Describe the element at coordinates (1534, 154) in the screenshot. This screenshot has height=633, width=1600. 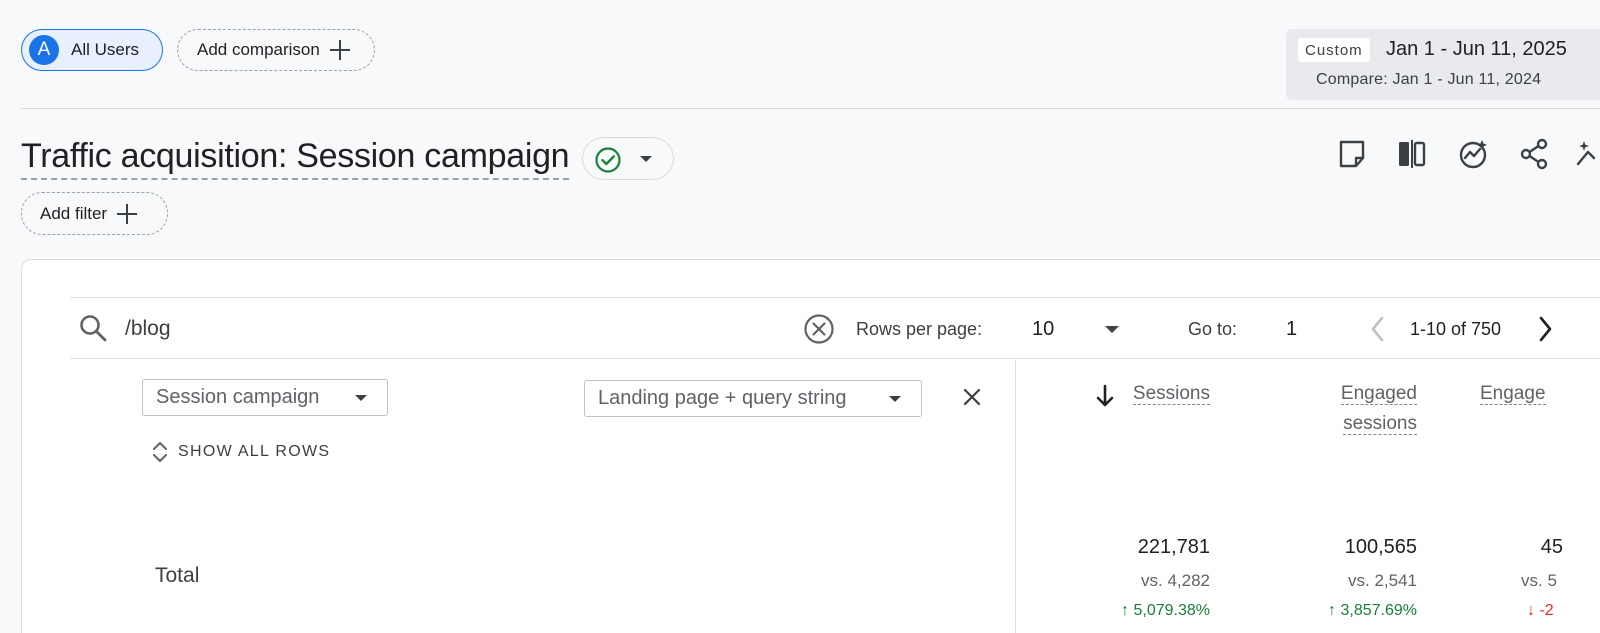
I see `share-icon` at that location.